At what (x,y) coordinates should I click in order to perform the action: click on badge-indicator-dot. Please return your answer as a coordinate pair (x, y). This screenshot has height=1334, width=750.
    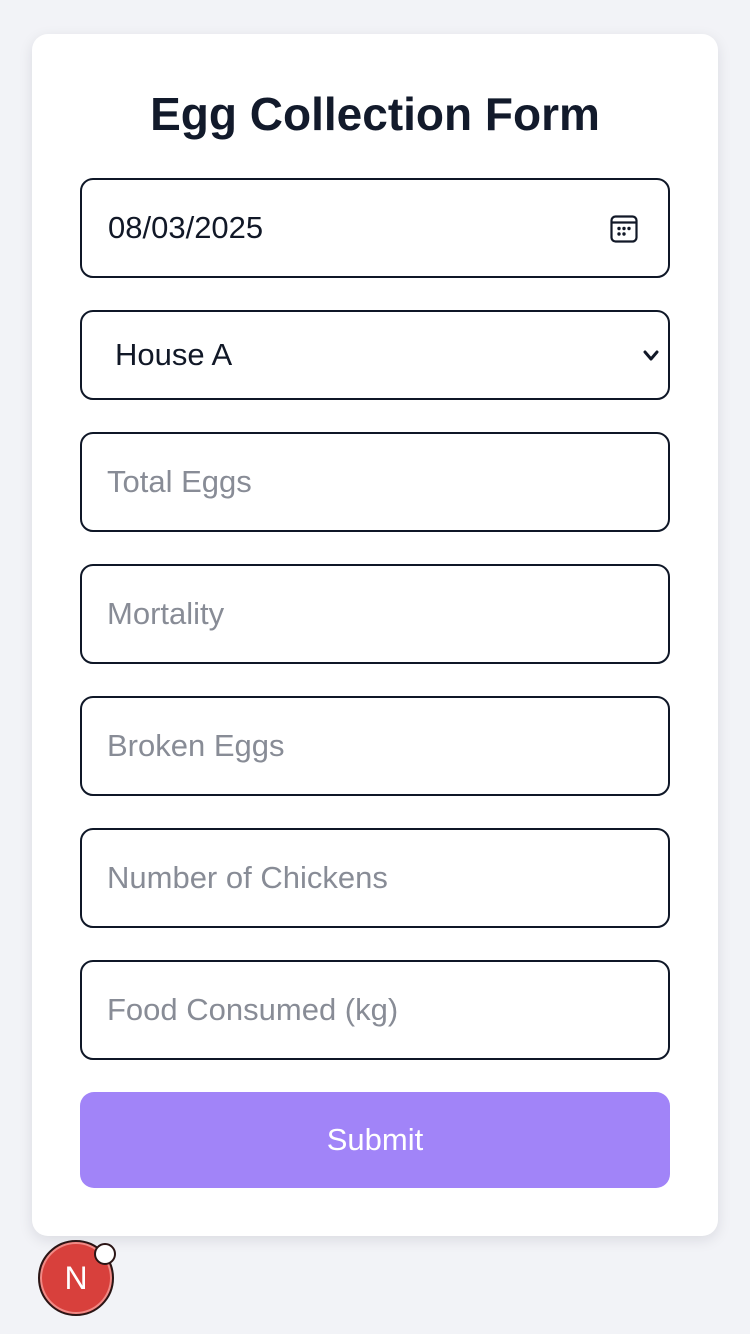
    Looking at the image, I should click on (105, 1254).